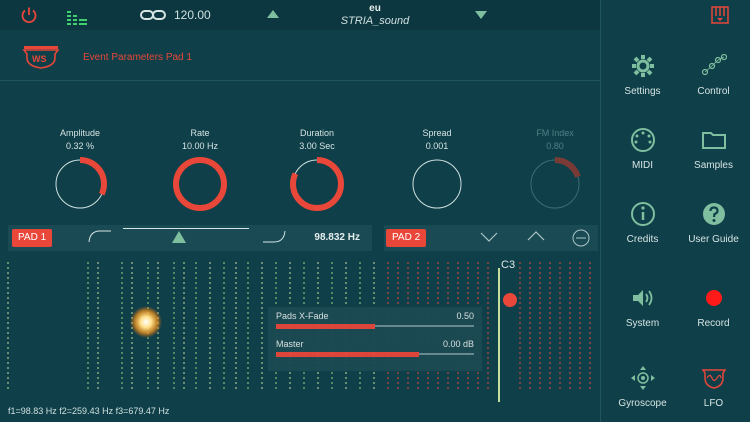 This screenshot has height=422, width=750. I want to click on chevron-down-icon, so click(489, 237).